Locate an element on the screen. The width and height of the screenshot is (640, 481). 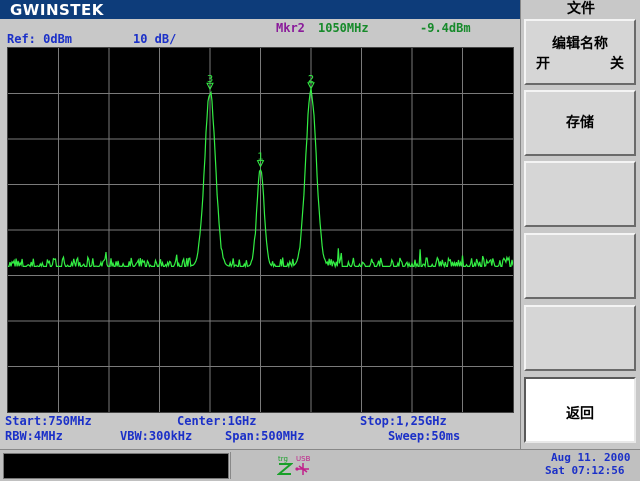
title-bar: GWINSTEK is located at coordinates (260, 9).